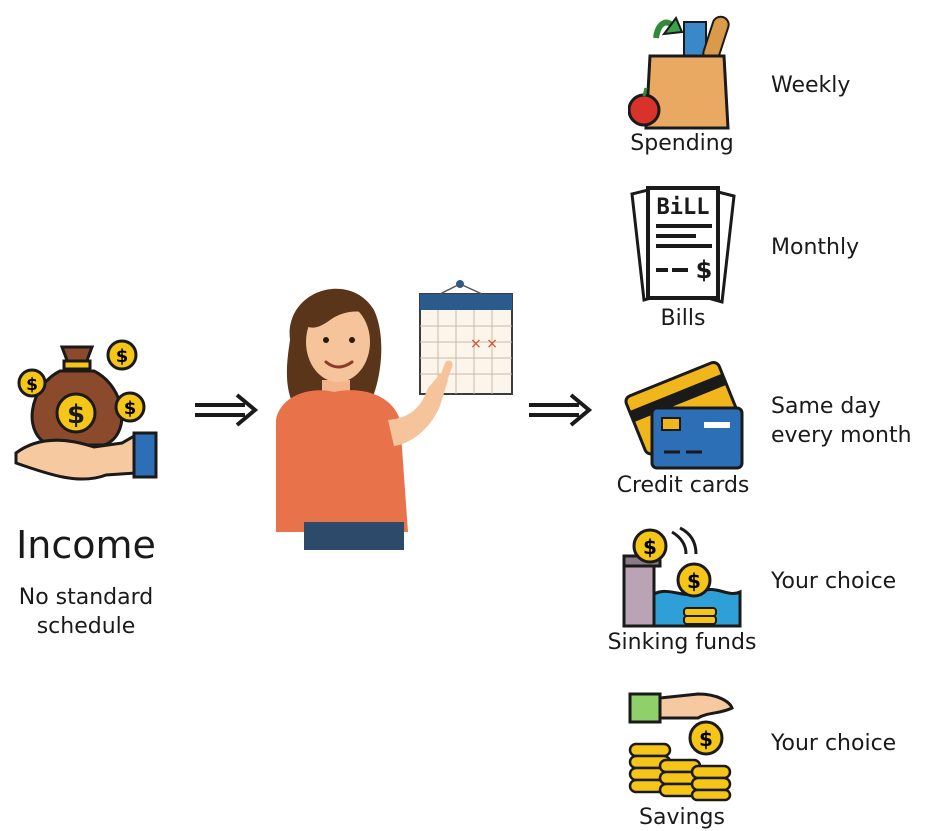 The height and width of the screenshot is (831, 928). I want to click on frequency-label-sinking-funds: Your choice, so click(834, 581).